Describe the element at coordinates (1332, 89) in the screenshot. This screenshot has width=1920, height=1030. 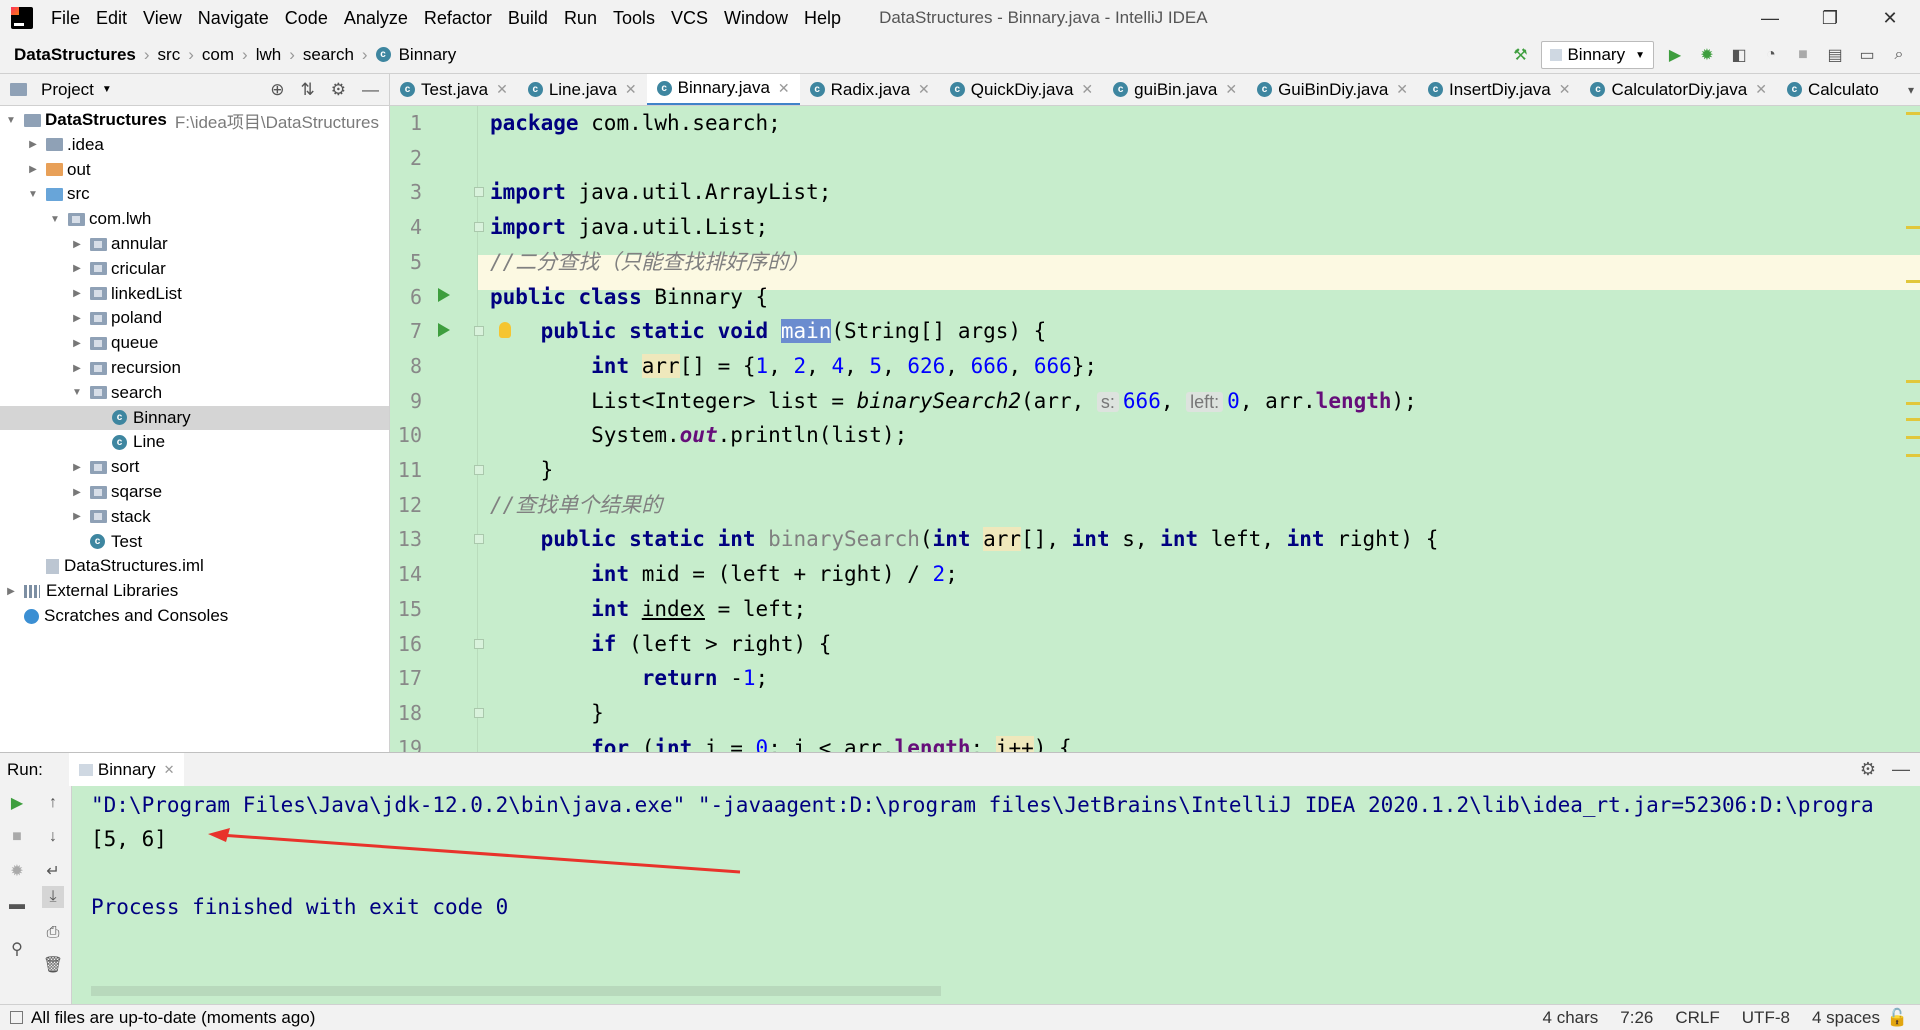
I see `tab-guibindiy: c GuiBinDiy.java ✕` at that location.